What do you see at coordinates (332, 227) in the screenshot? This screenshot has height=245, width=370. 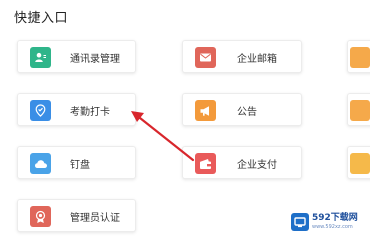 I see `watermark-url: www.592xz.com` at bounding box center [332, 227].